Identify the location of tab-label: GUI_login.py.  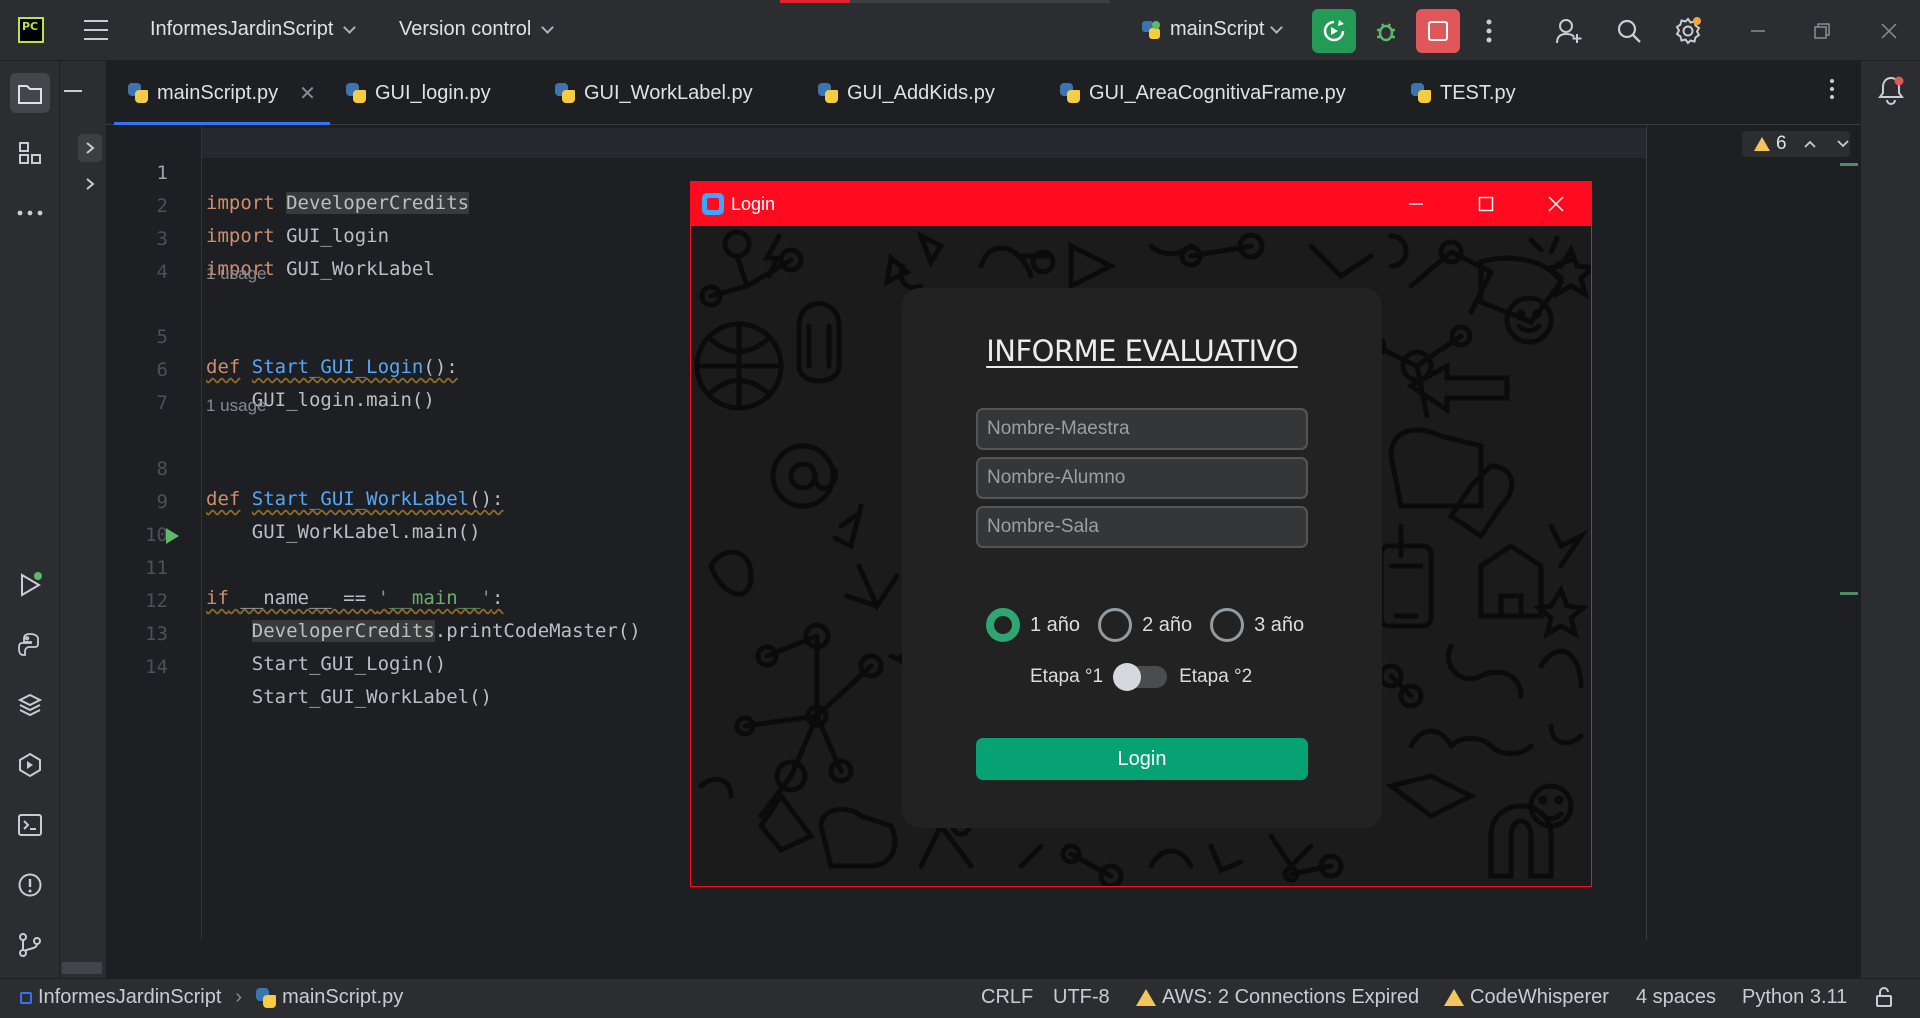
(433, 92).